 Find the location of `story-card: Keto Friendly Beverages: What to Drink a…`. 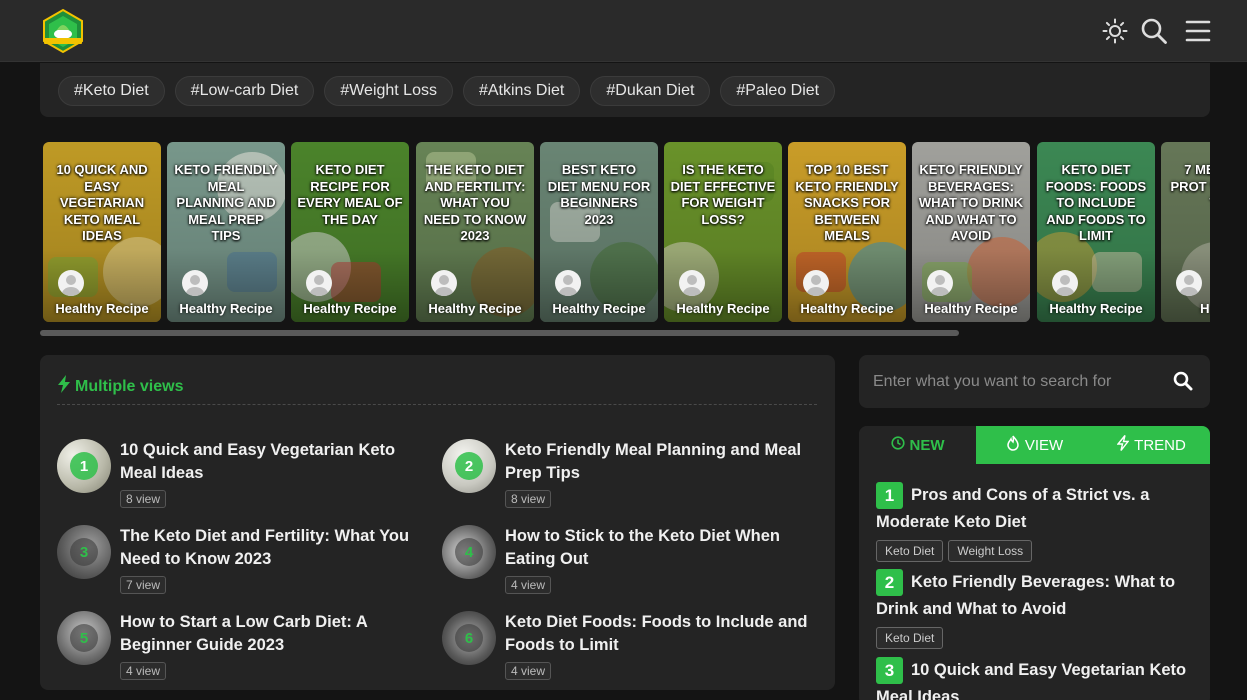

story-card: Keto Friendly Beverages: What to Drink a… is located at coordinates (971, 232).